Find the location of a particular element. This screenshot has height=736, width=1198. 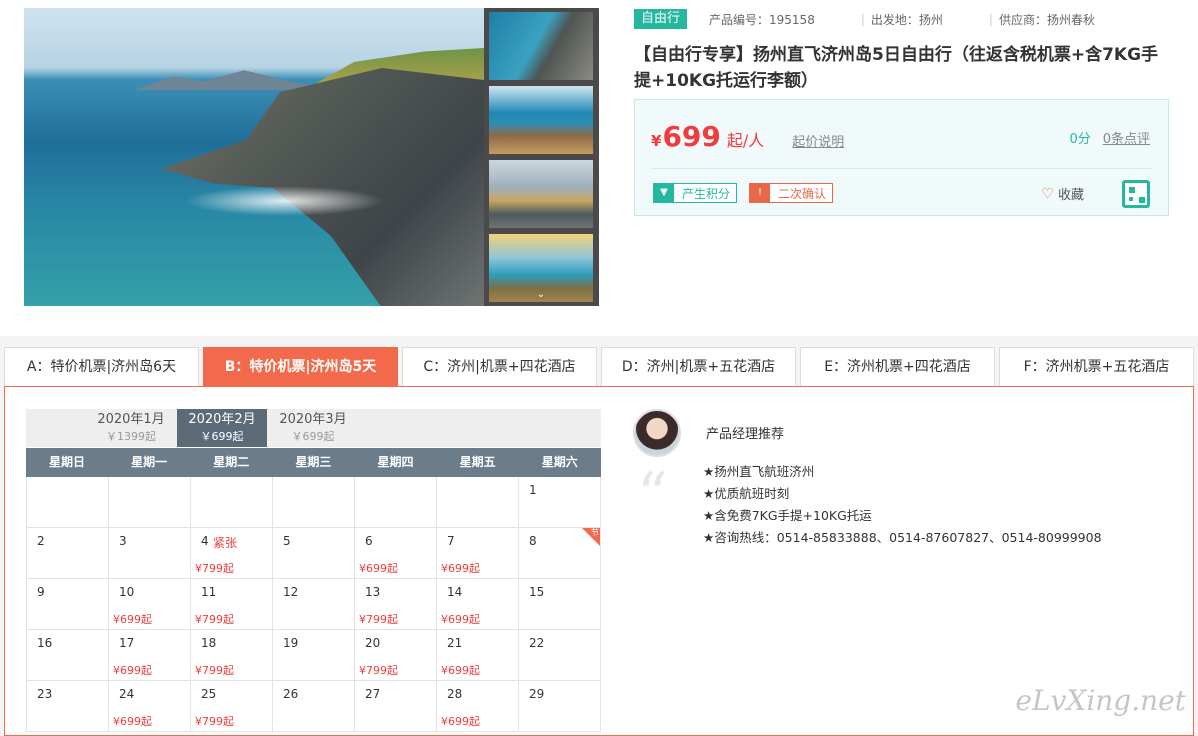

month-price: ￥699起 is located at coordinates (222, 436).